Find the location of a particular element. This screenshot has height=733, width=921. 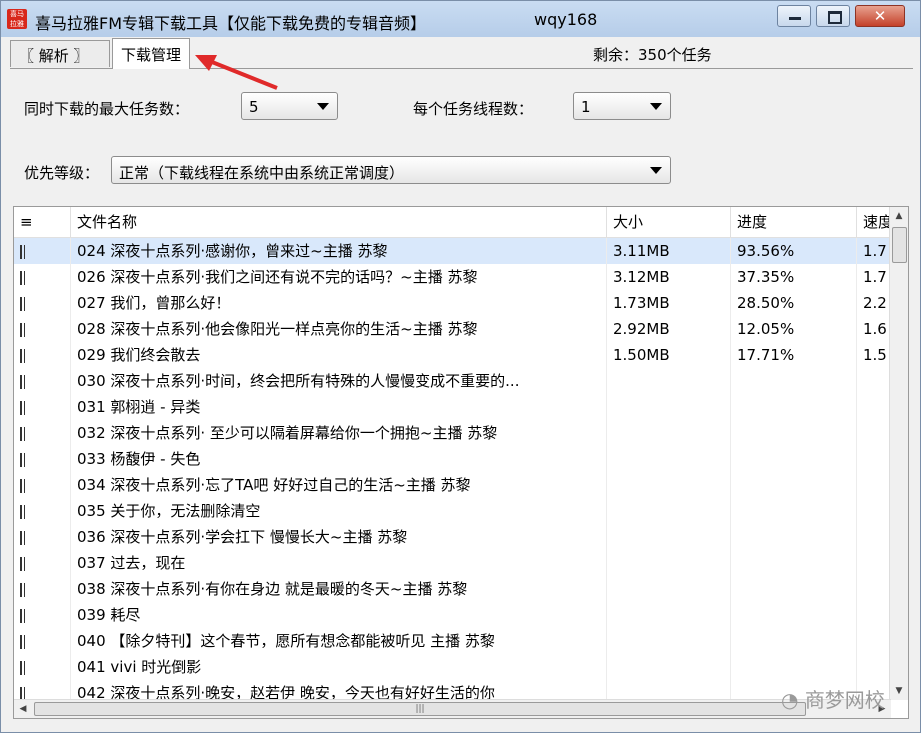

table-row: 042 深夜十点系列·晚安，赵若伊 晚安，今天也有好好生活的你 is located at coordinates (452, 690).